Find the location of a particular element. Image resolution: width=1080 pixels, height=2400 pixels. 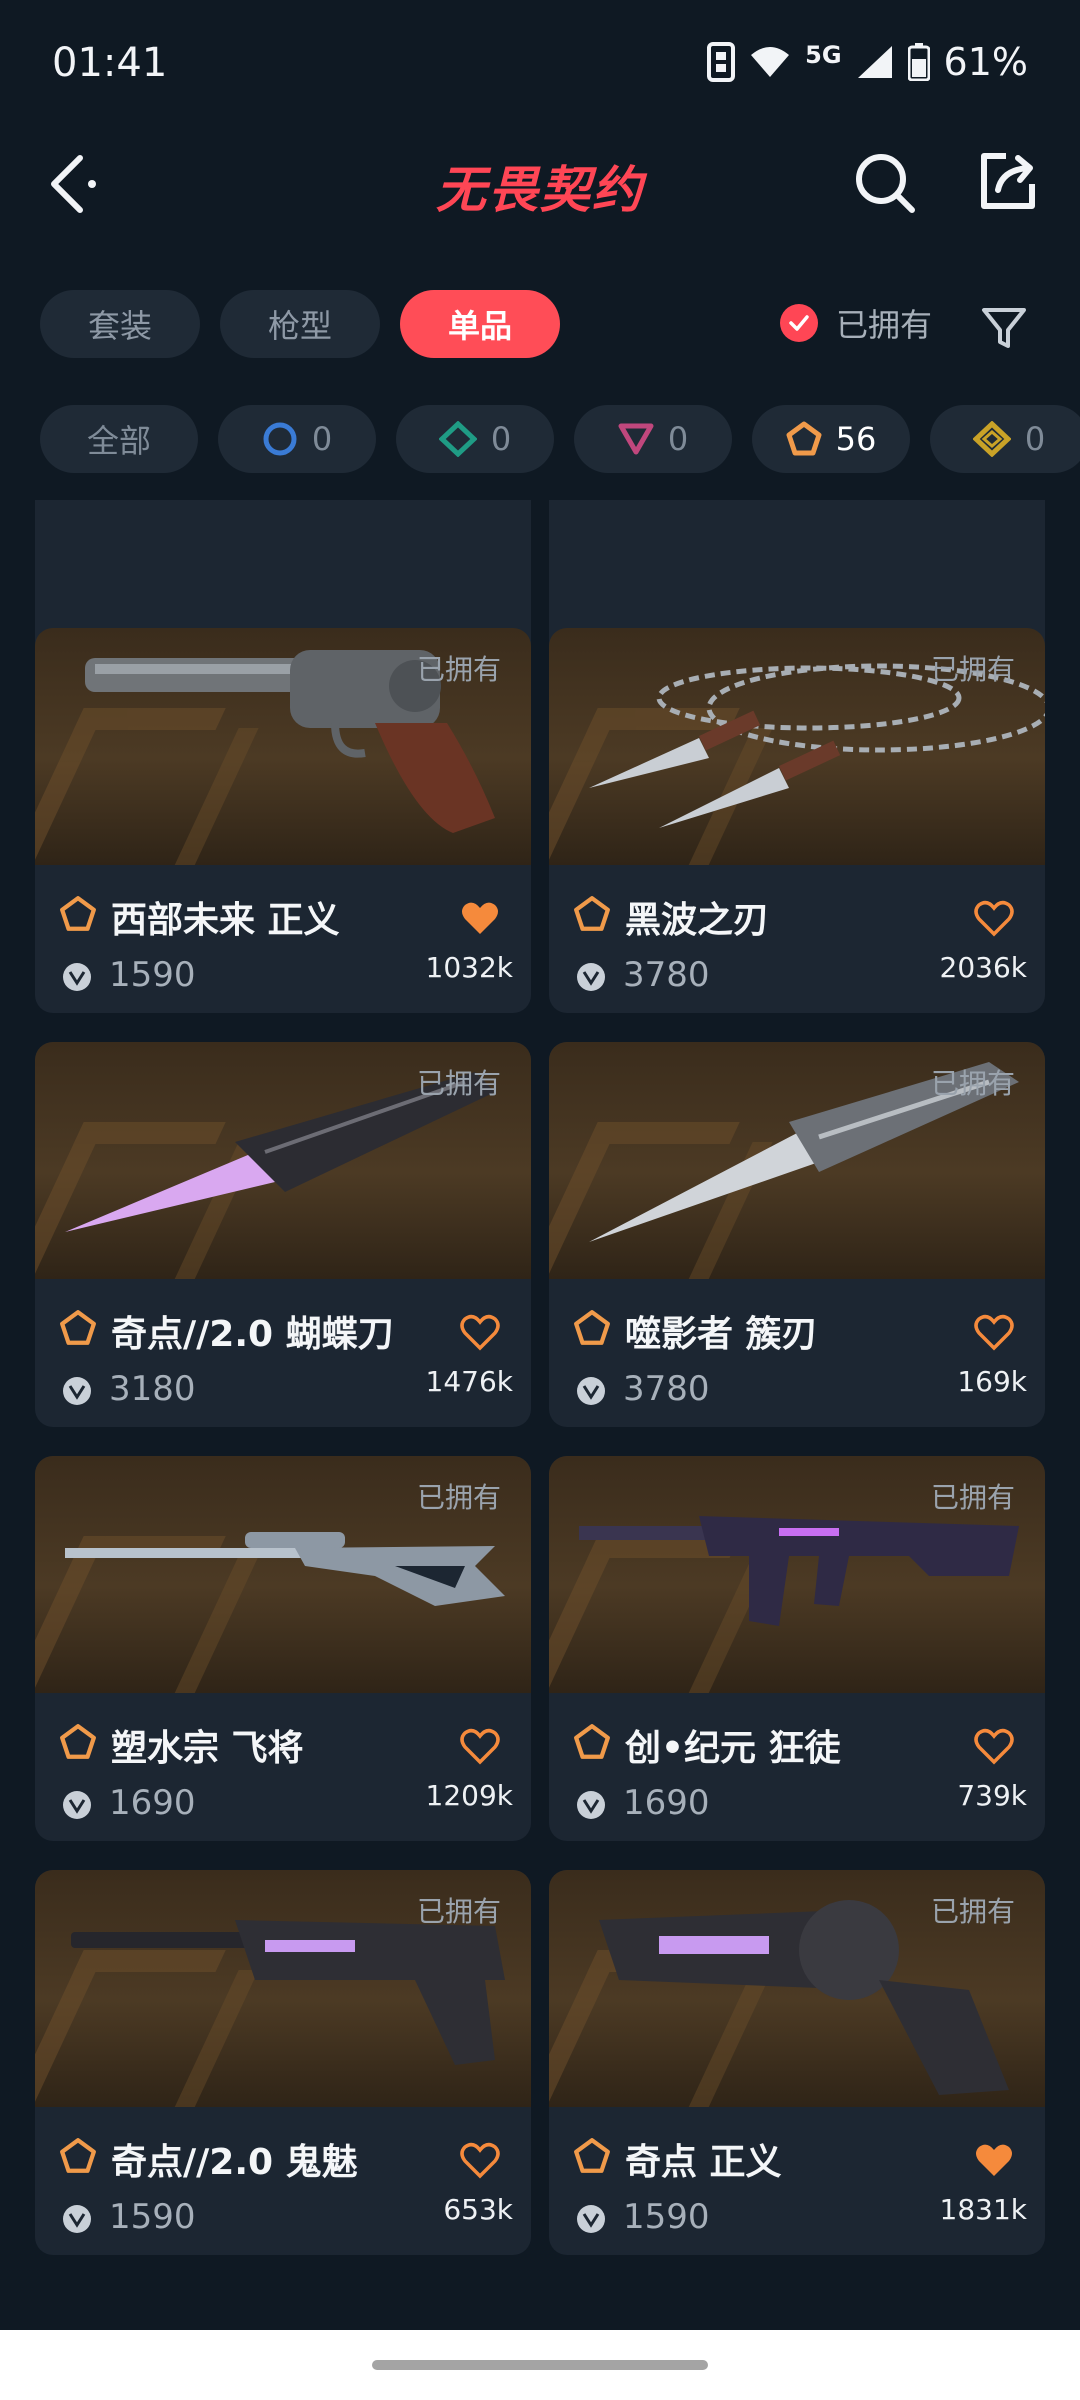

like-count: 1831k is located at coordinates (983, 2209).